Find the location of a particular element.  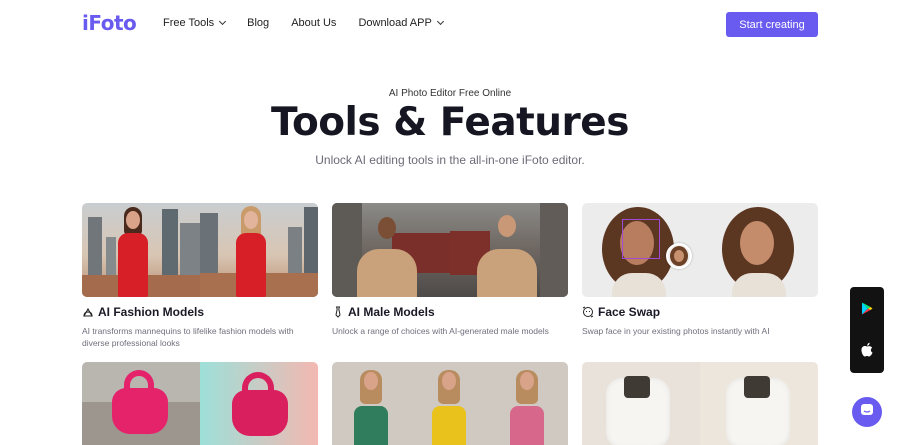

card-title: AI Fashion Models is located at coordinates (151, 312).